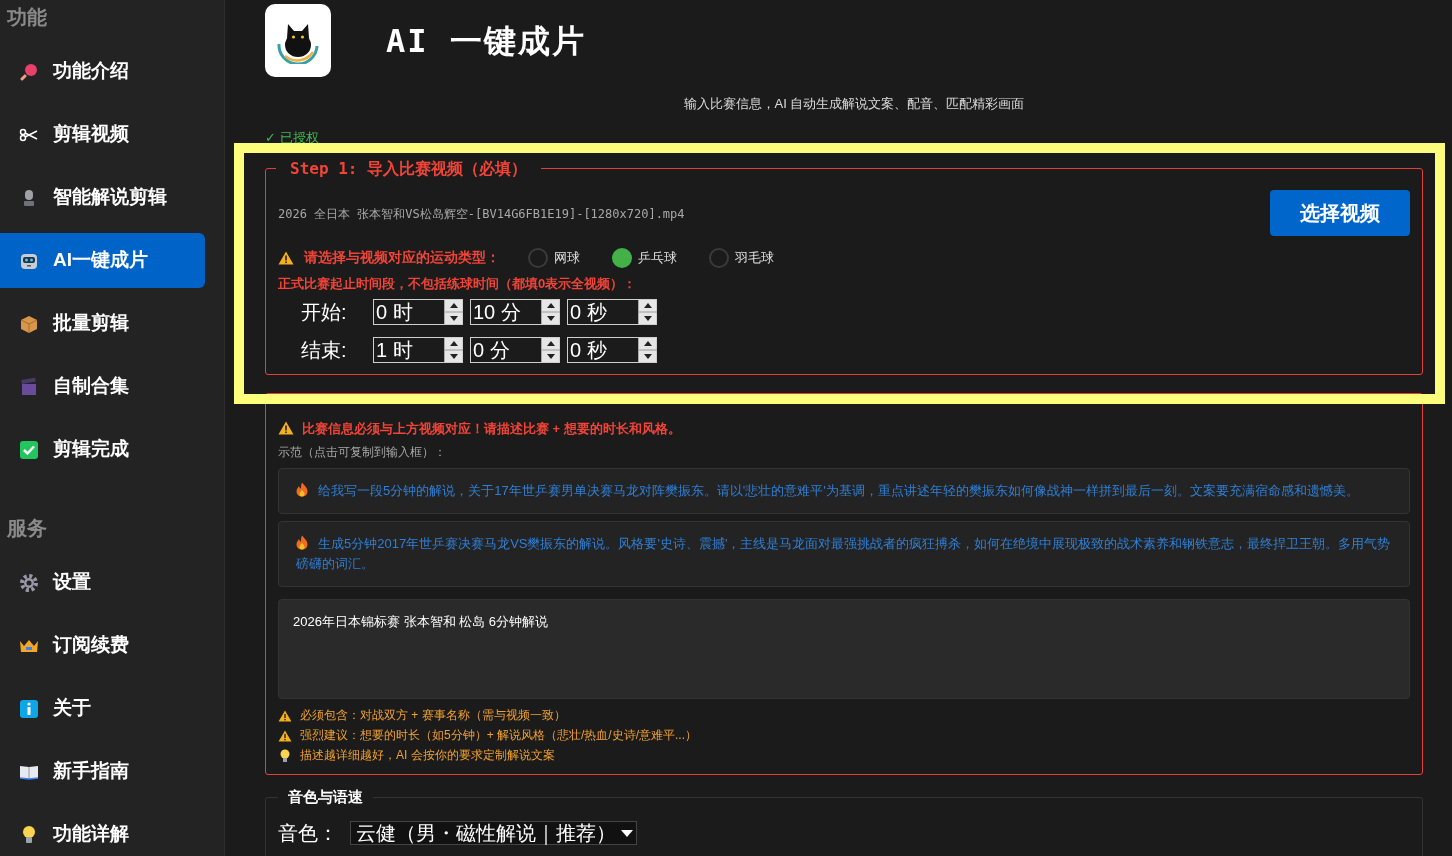 This screenshot has width=1452, height=856. I want to click on match-warning: 比赛信息必须与上方视频对应！请描述比赛 + 想要的时长和风格。, so click(491, 428).